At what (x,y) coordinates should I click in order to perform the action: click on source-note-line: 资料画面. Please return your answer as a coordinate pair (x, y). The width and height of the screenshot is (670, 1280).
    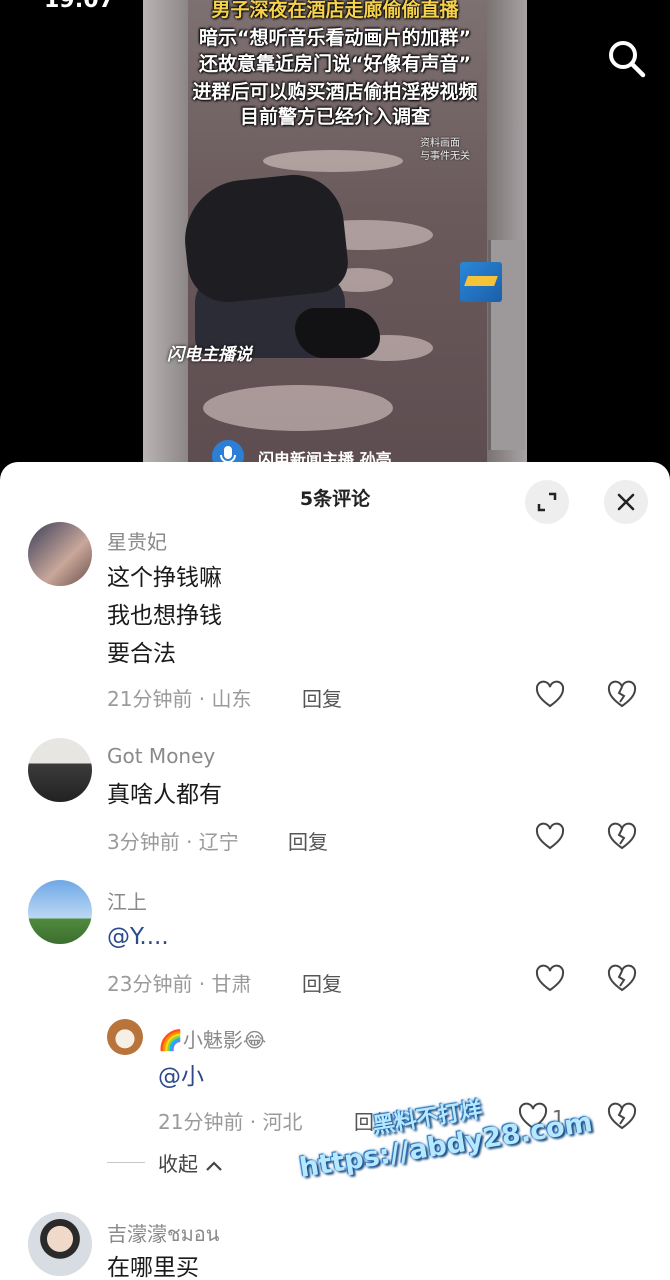
    Looking at the image, I should click on (440, 143).